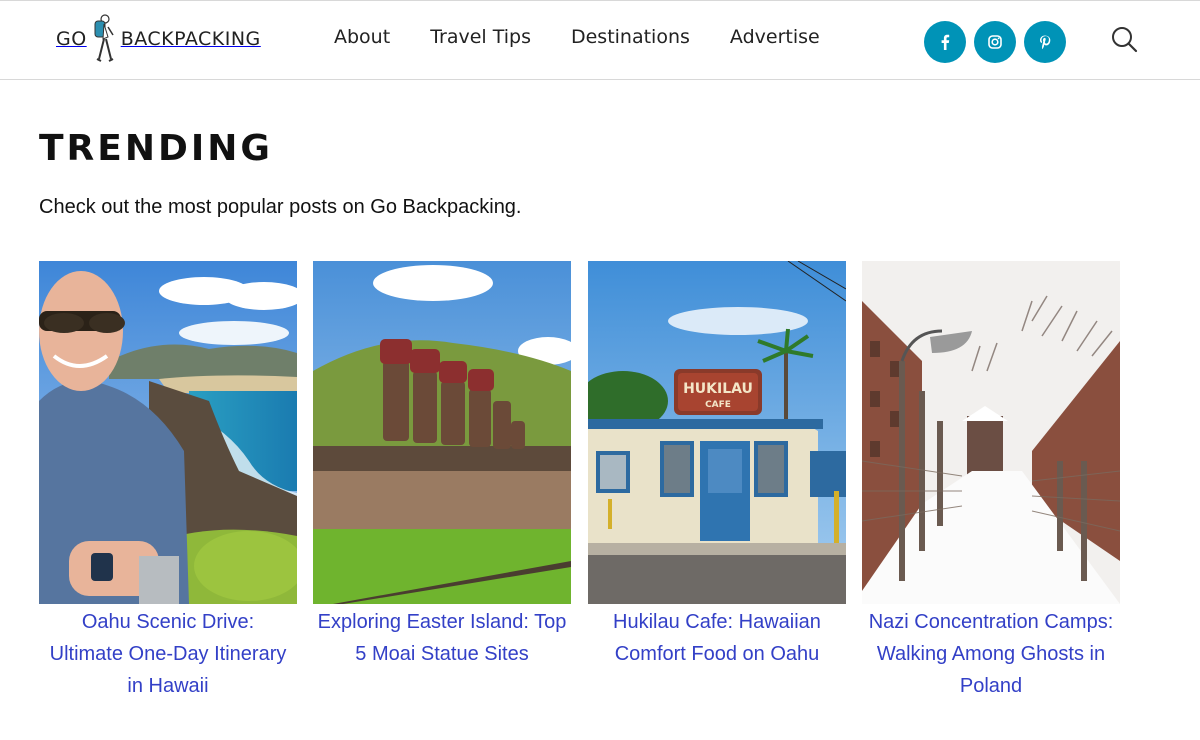 The image size is (1200, 740). Describe the element at coordinates (190, 39) in the screenshot. I see `logo-text-backpacking: BACKPACKING` at that location.